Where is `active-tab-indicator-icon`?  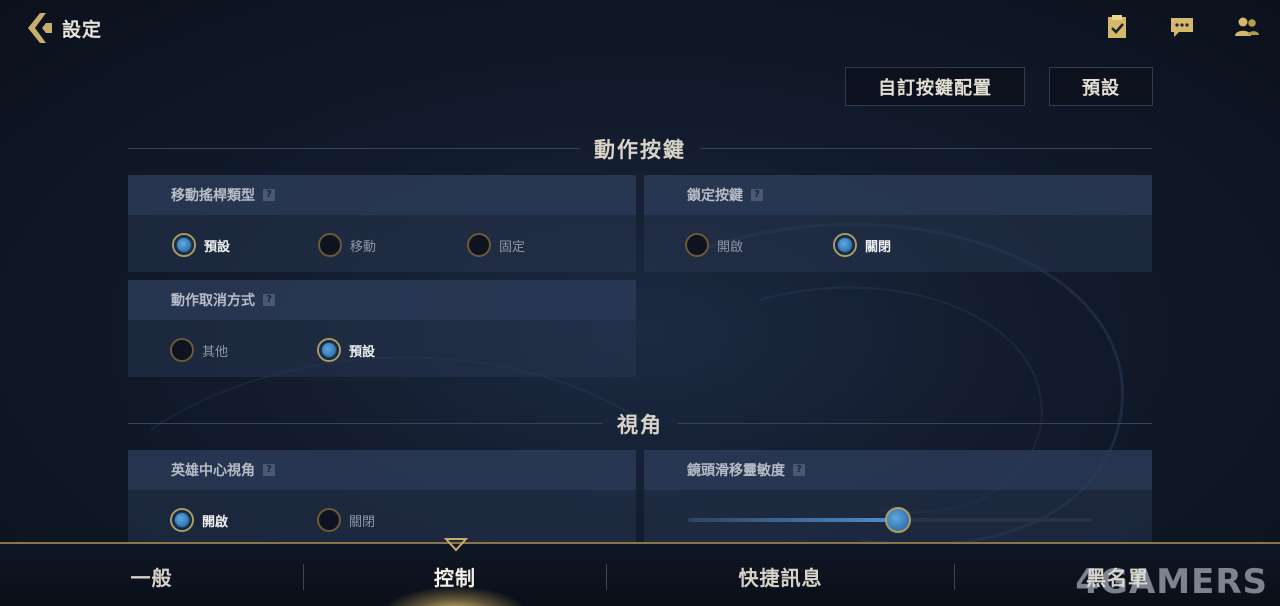 active-tab-indicator-icon is located at coordinates (456, 545).